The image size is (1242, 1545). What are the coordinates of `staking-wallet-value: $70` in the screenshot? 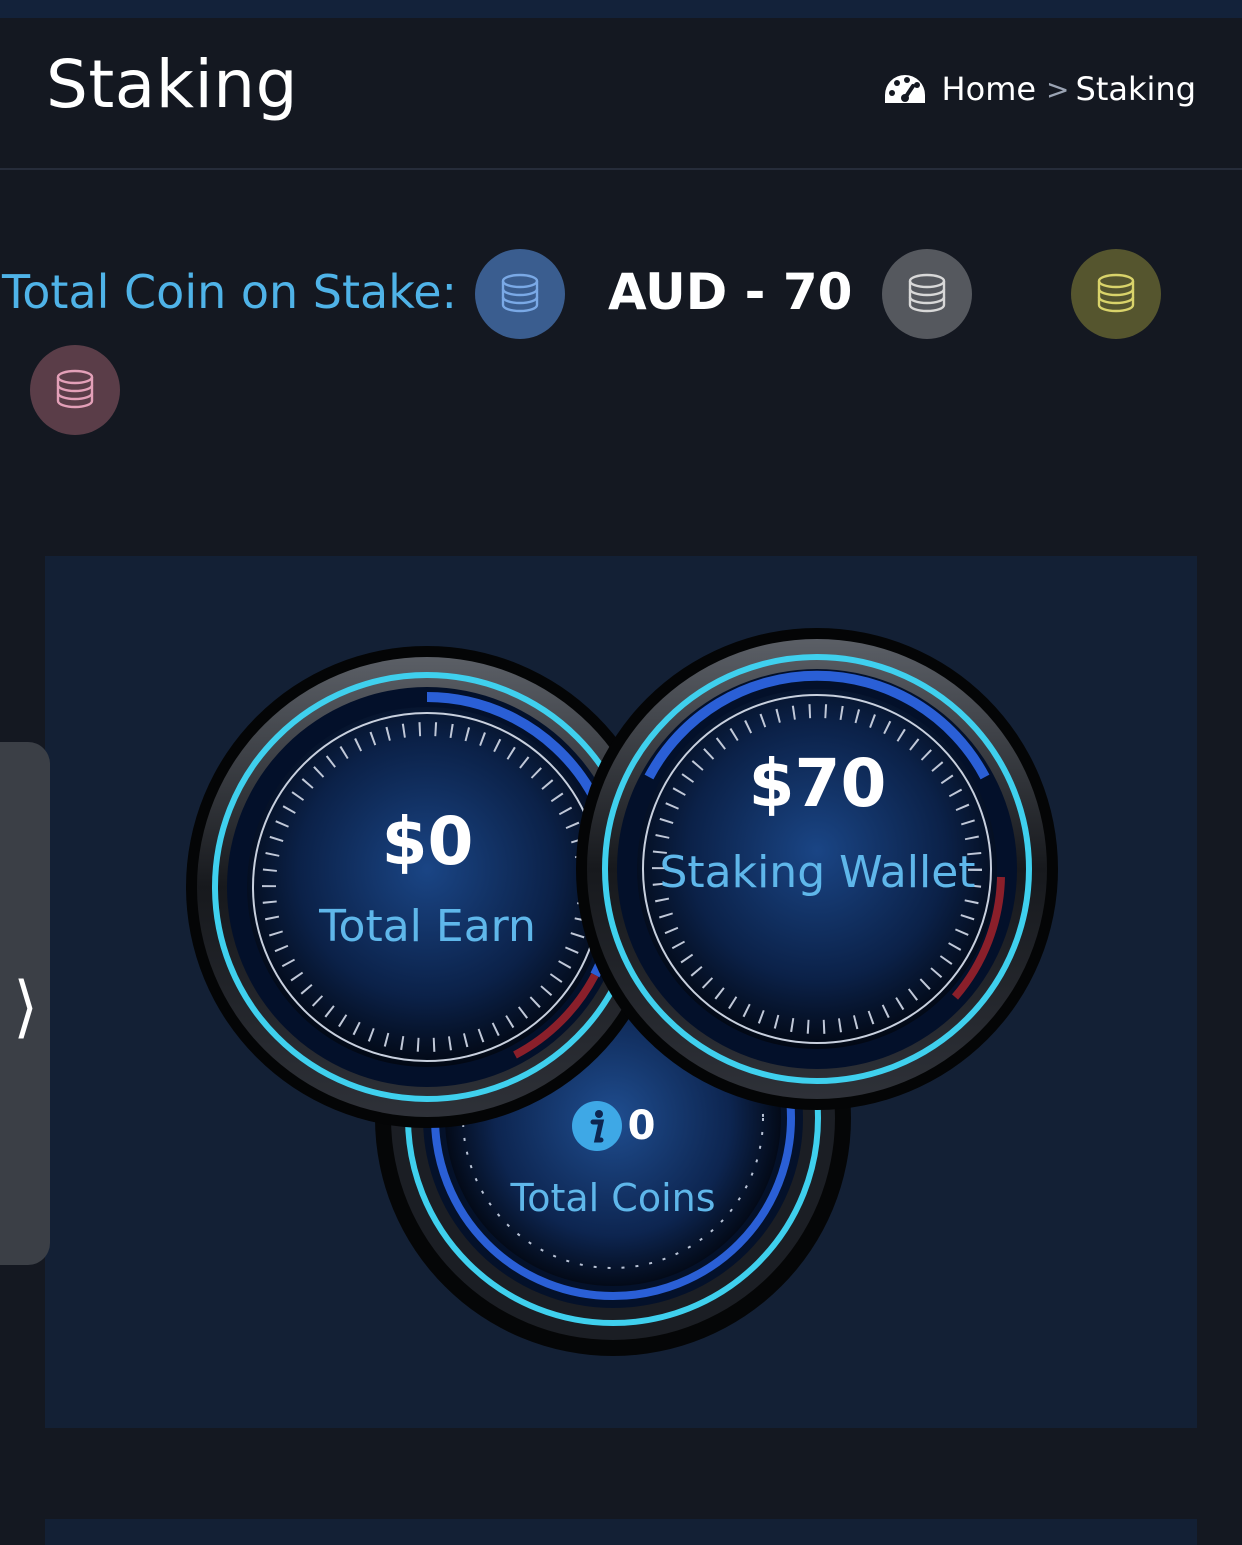 It's located at (817, 783).